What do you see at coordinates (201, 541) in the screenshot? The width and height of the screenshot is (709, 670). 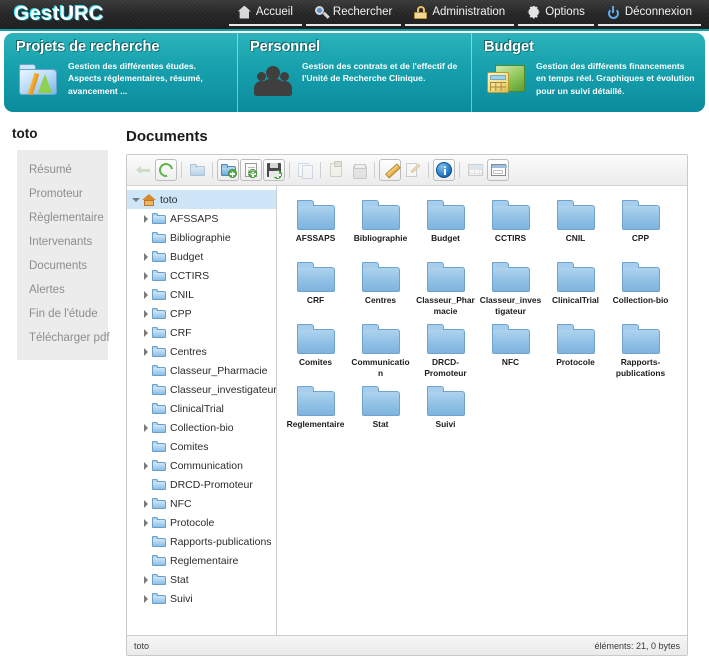 I see `tree-node: Rapports-publications` at bounding box center [201, 541].